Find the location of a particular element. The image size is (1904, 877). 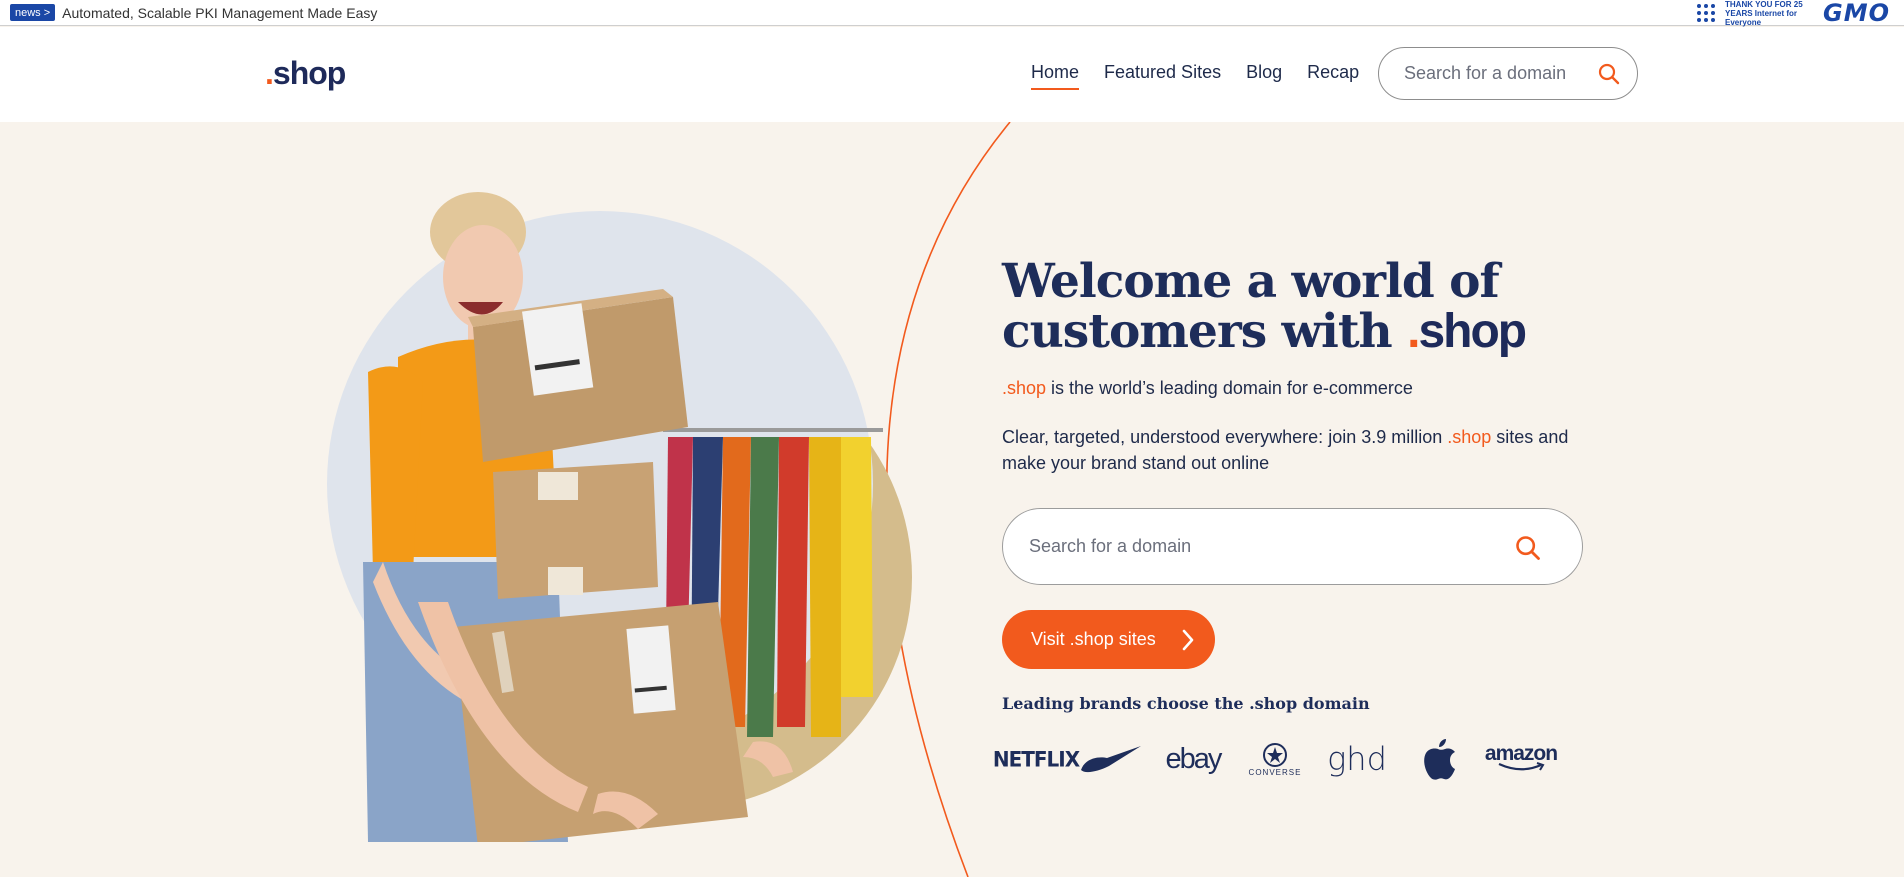

hero-search-input is located at coordinates (1259, 546).